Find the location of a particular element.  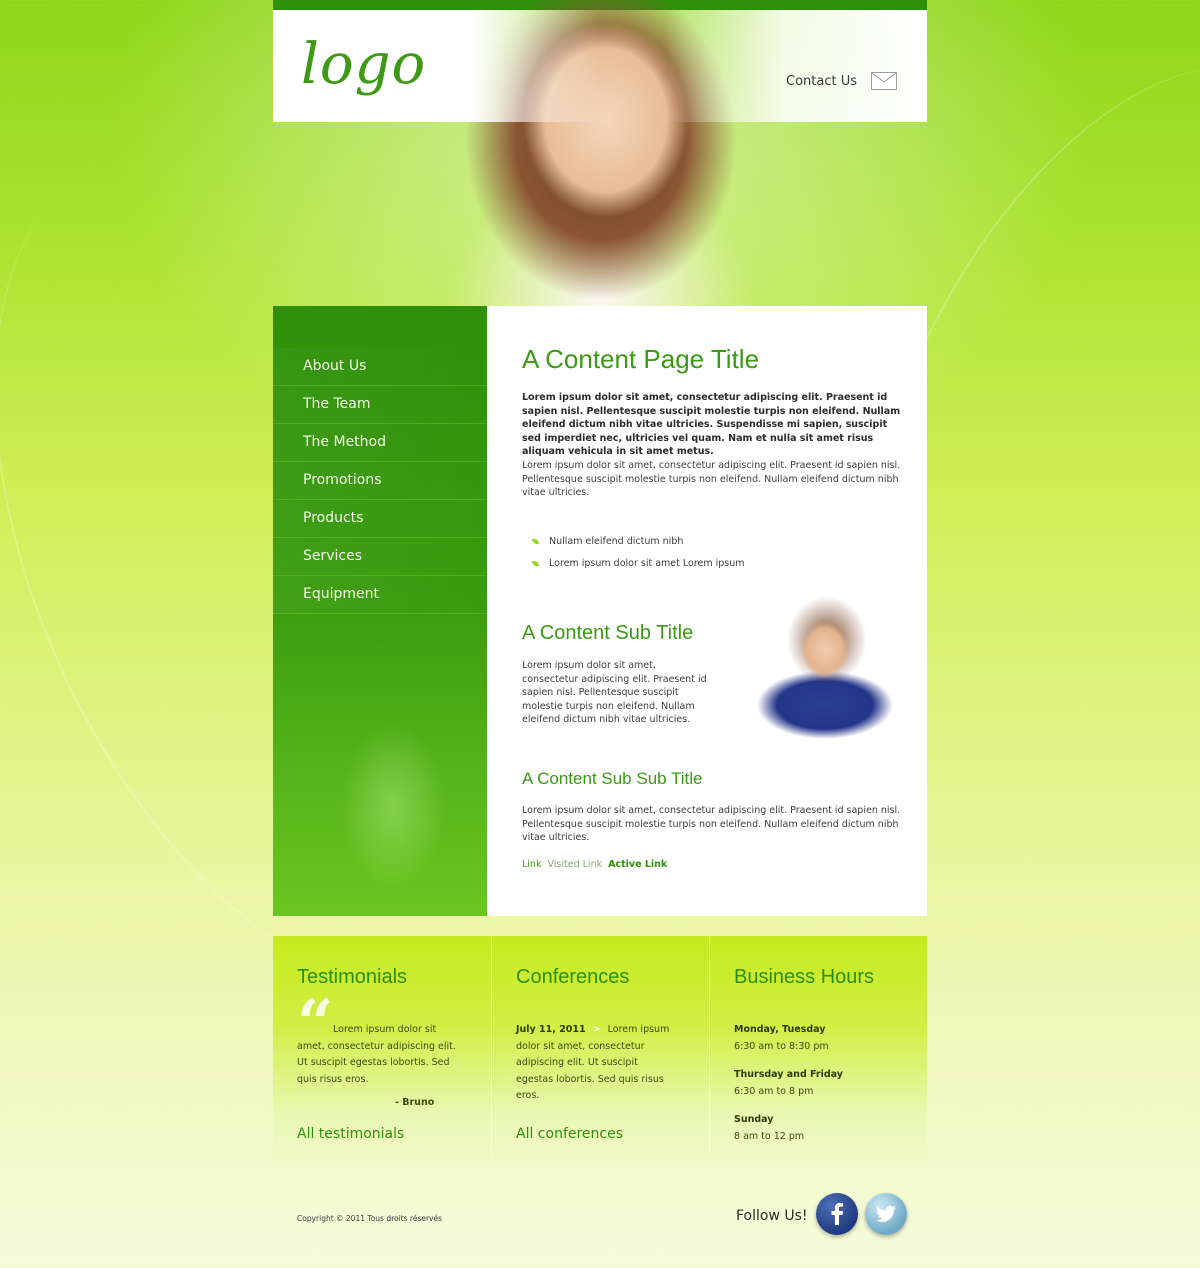

content-photo is located at coordinates (819, 654).